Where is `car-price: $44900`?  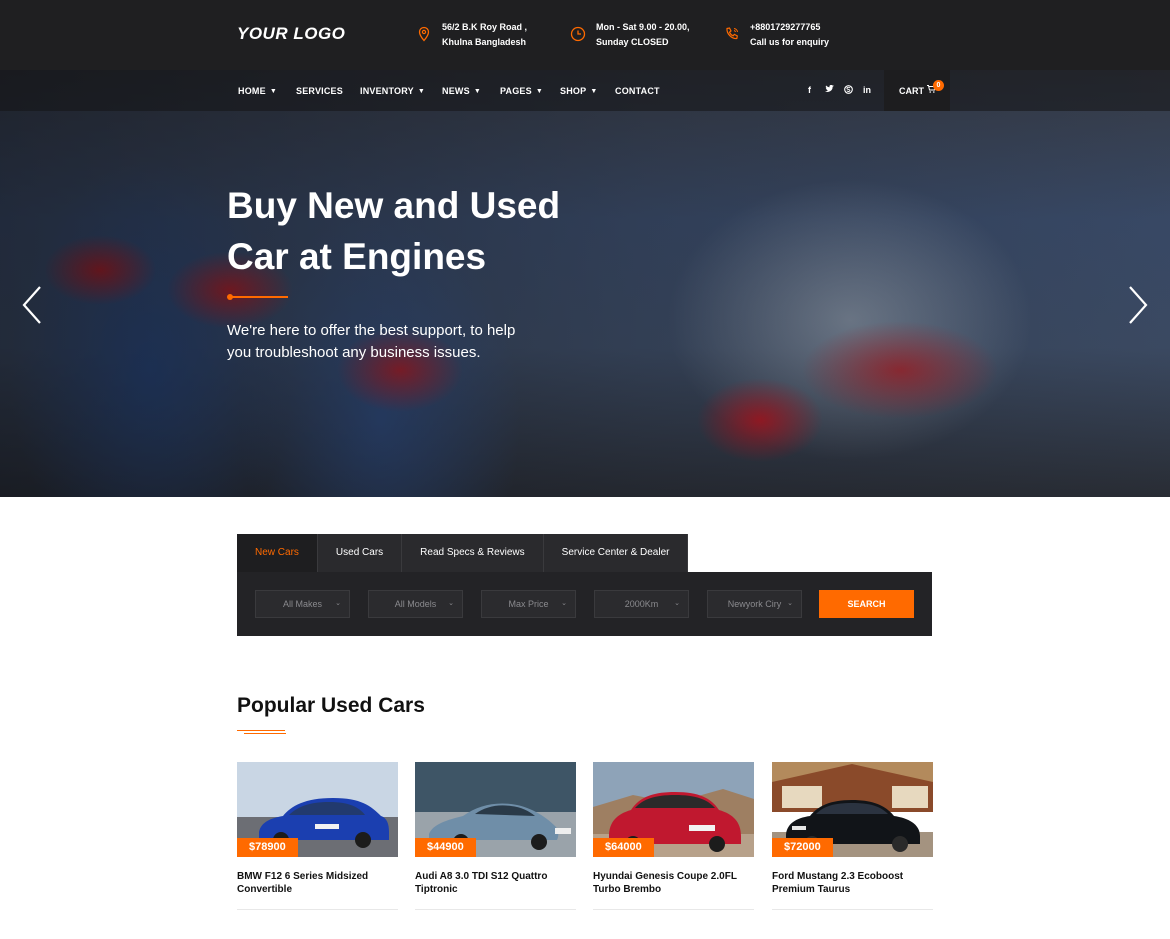 car-price: $44900 is located at coordinates (445, 847).